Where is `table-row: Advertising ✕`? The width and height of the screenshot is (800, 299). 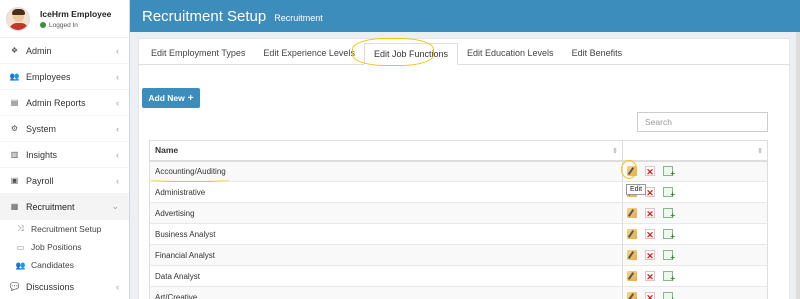 table-row: Advertising ✕ is located at coordinates (458, 213).